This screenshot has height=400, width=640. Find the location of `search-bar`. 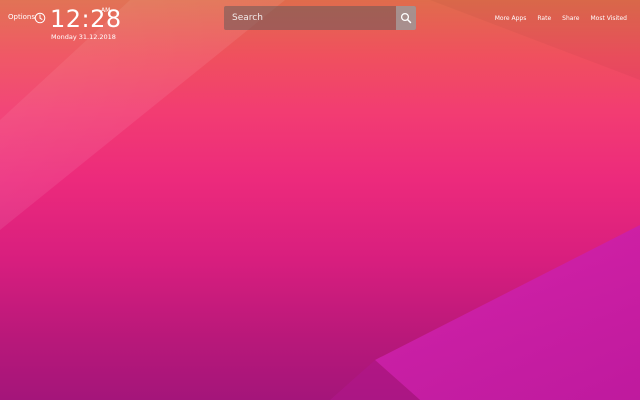

search-bar is located at coordinates (320, 18).